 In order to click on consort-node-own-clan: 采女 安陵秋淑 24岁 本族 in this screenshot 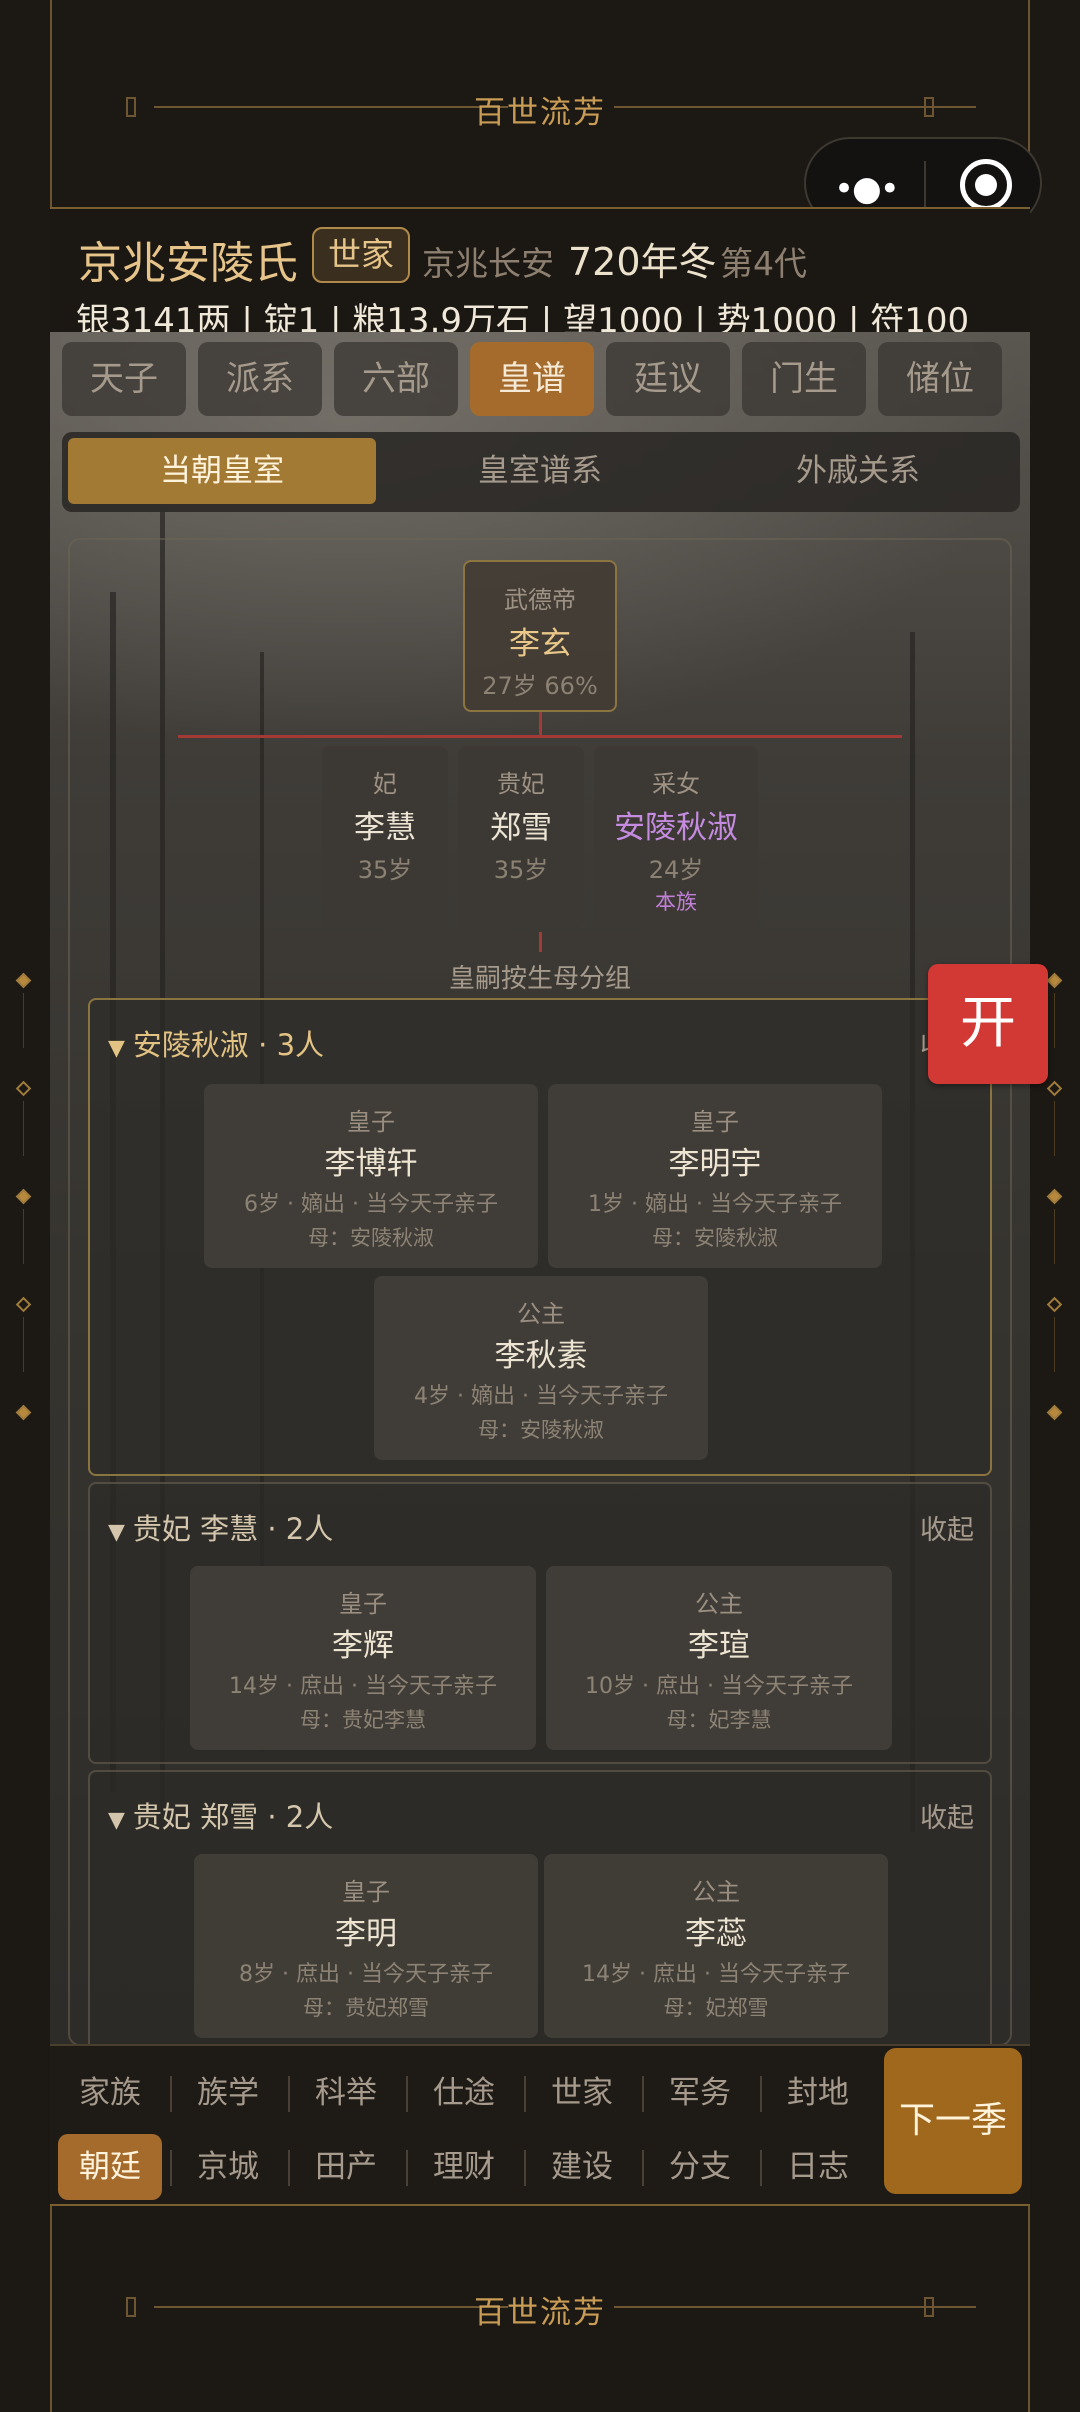, I will do `click(676, 837)`.